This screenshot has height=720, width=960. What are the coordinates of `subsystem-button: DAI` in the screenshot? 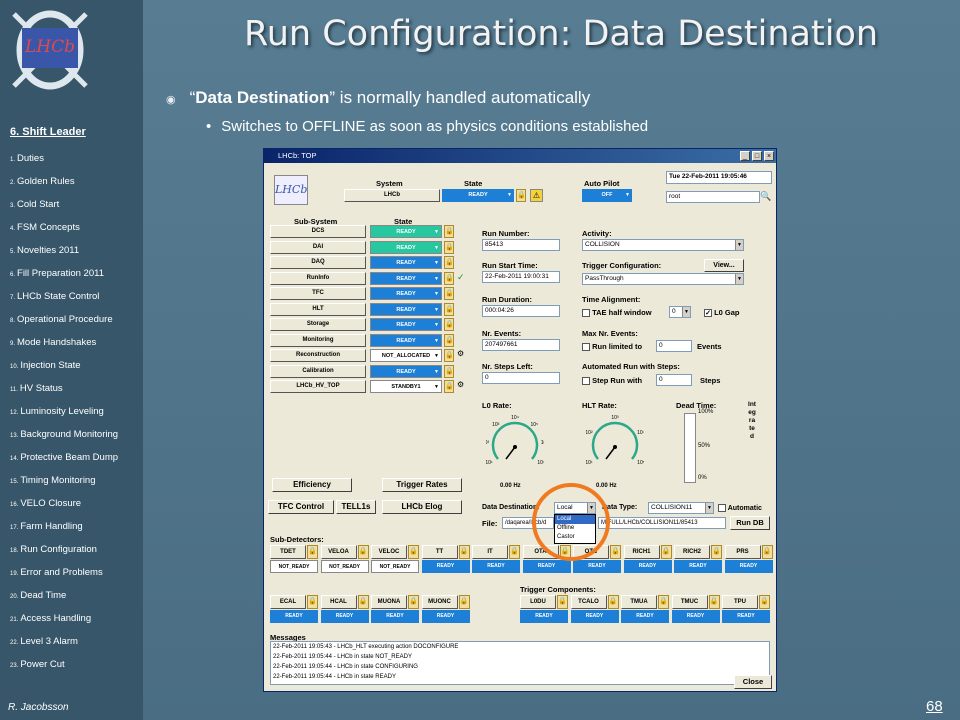 It's located at (318, 247).